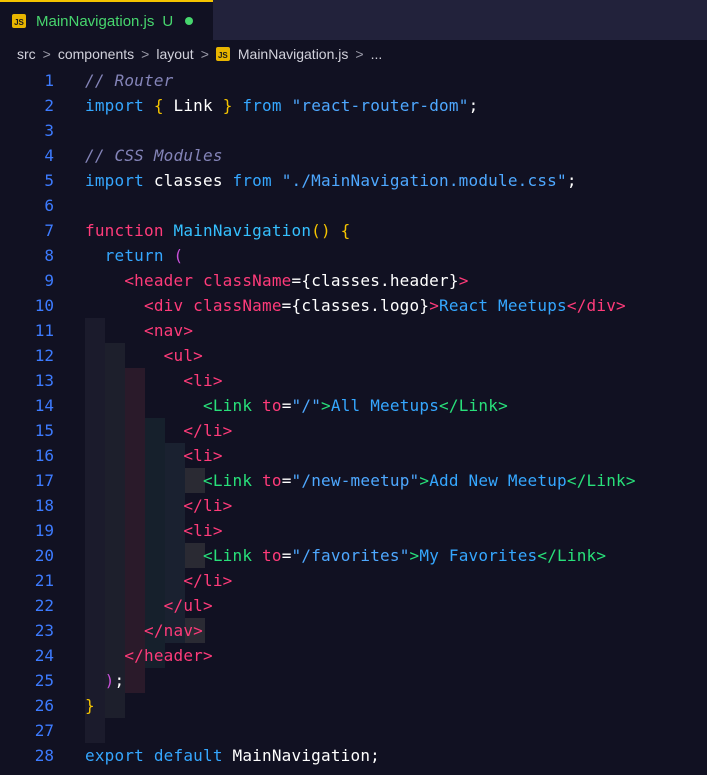 This screenshot has height=775, width=707. I want to click on token-identifier: MainNavigation, so click(296, 755).